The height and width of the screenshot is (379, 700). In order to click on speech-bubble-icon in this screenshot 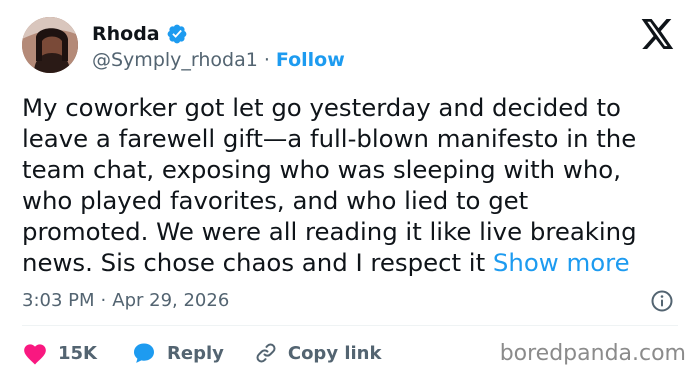, I will do `click(144, 353)`.